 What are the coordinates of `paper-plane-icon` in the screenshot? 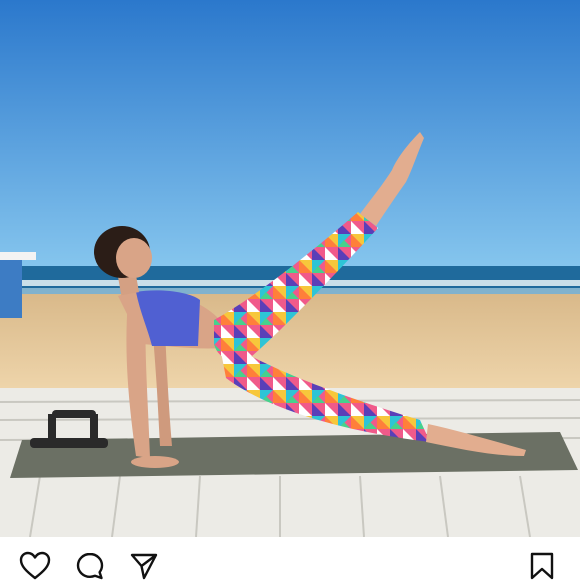 It's located at (144, 566).